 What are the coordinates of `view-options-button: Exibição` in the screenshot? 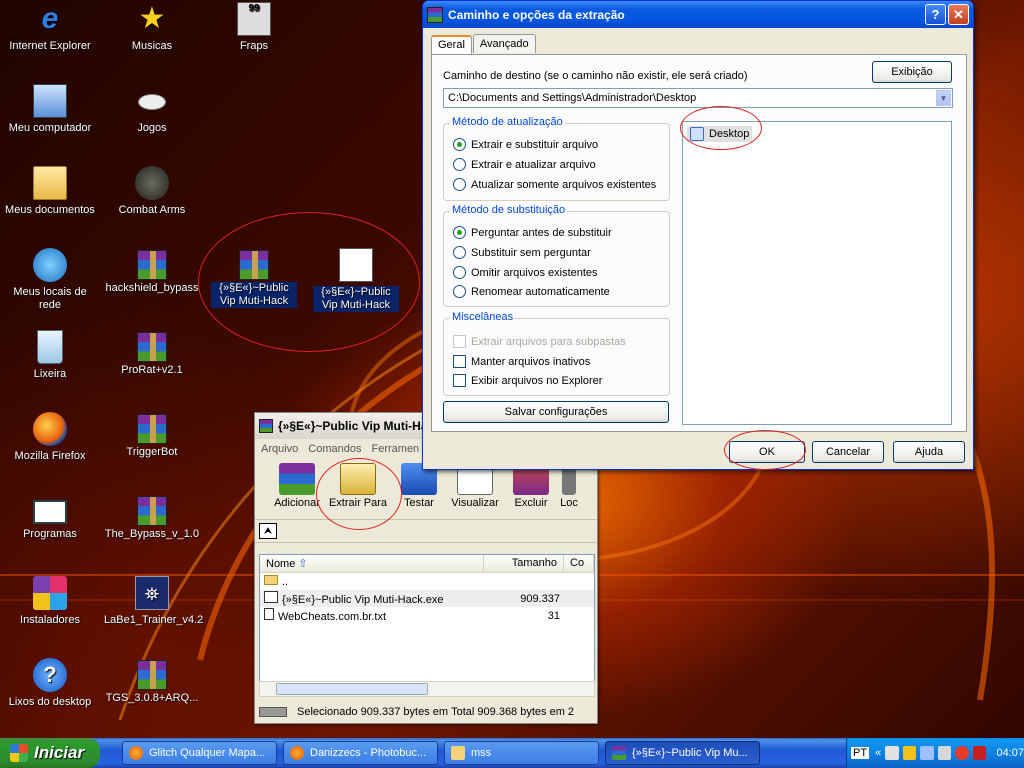 It's located at (912, 72).